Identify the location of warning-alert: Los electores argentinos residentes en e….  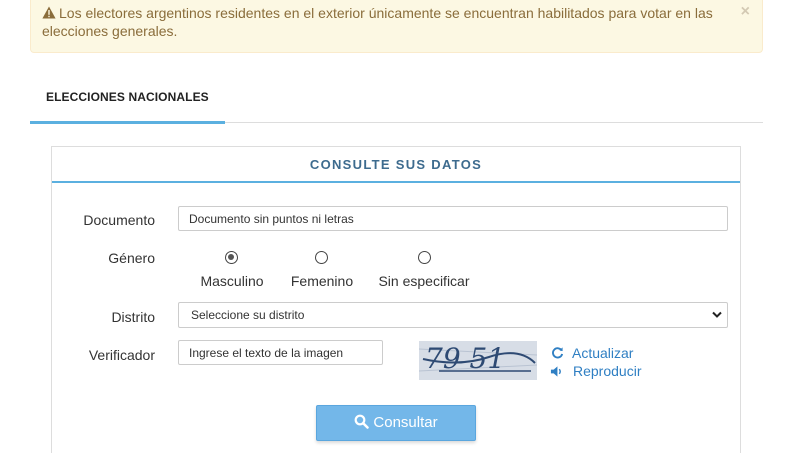
(396, 26).